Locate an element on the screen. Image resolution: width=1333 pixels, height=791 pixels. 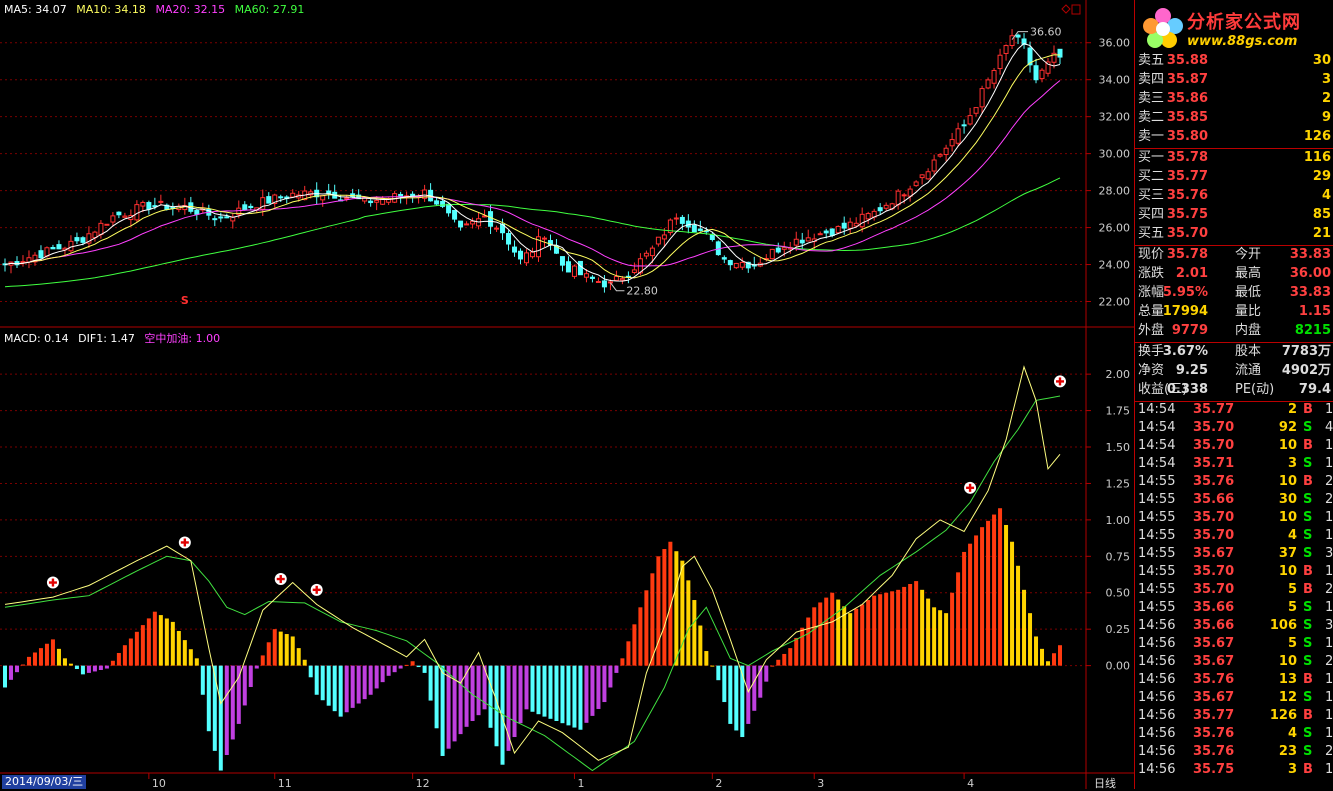
ask-price: 35.85 is located at coordinates (1187, 117).